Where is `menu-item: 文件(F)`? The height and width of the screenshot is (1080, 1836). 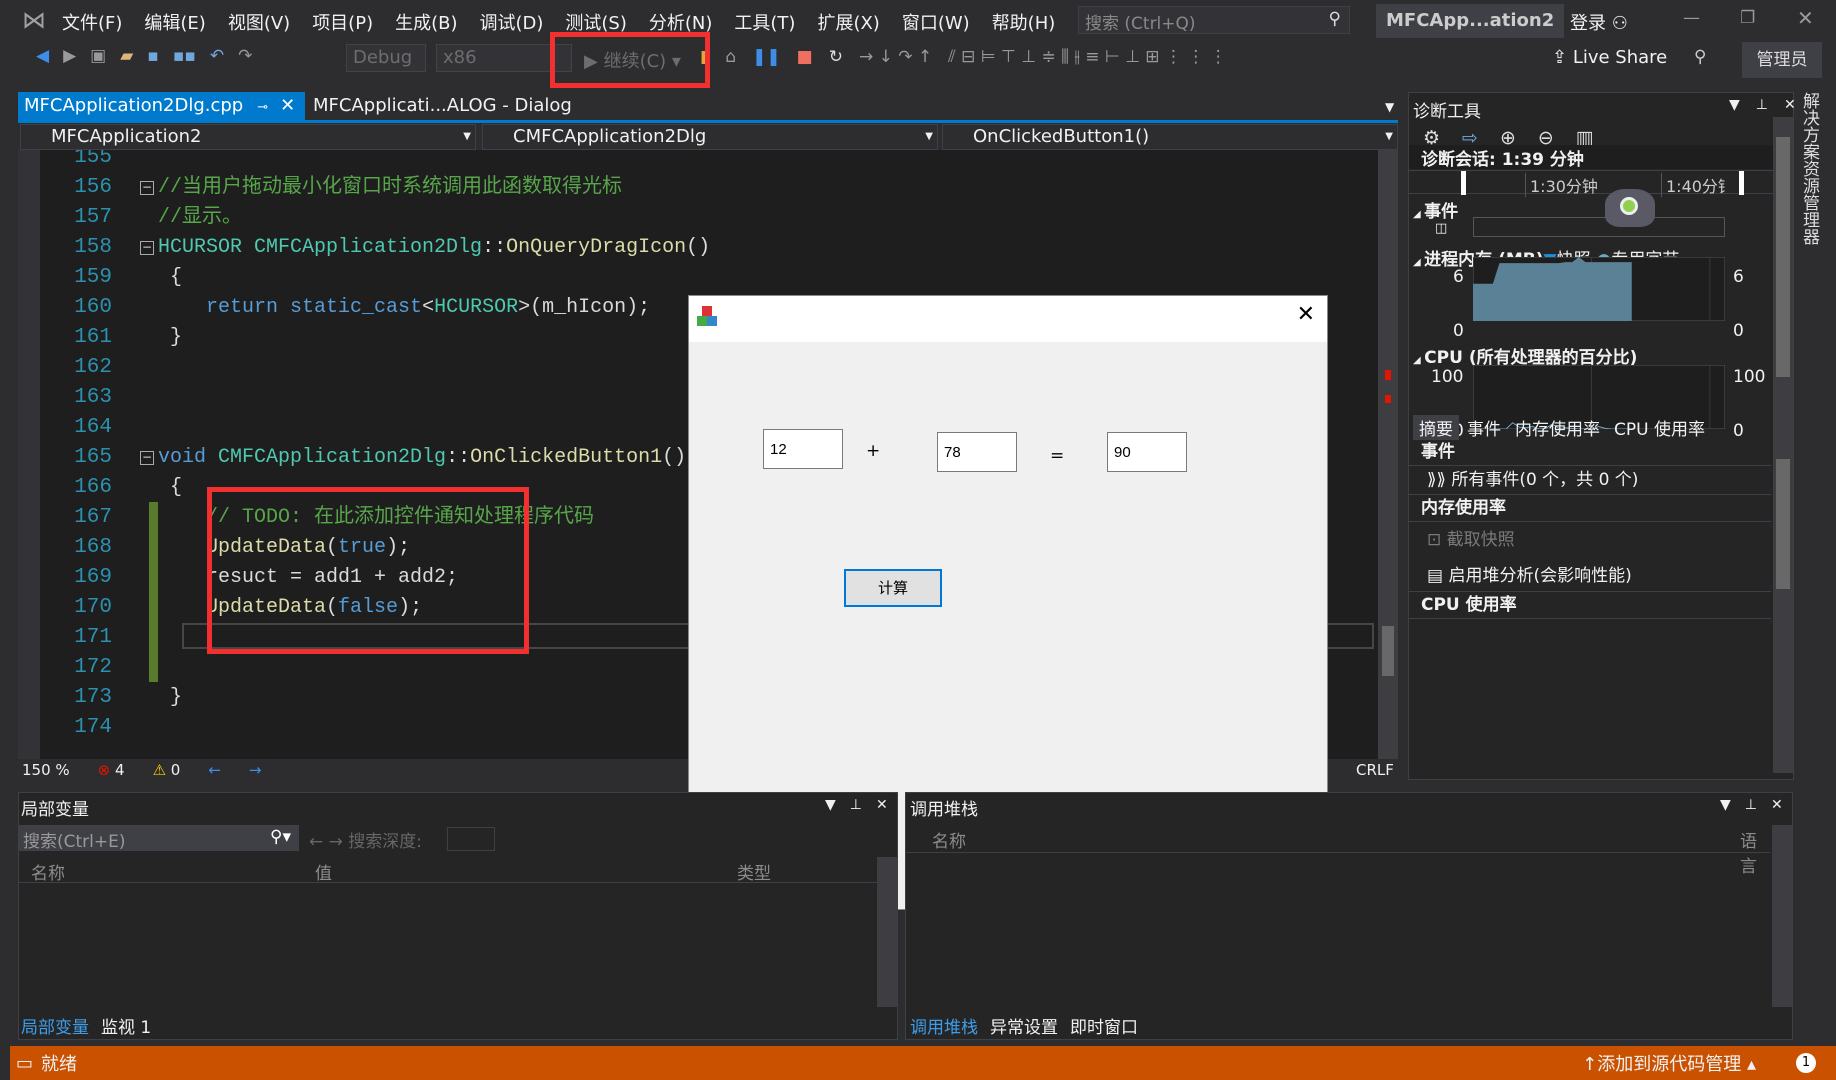
menu-item: 文件(F) is located at coordinates (92, 22).